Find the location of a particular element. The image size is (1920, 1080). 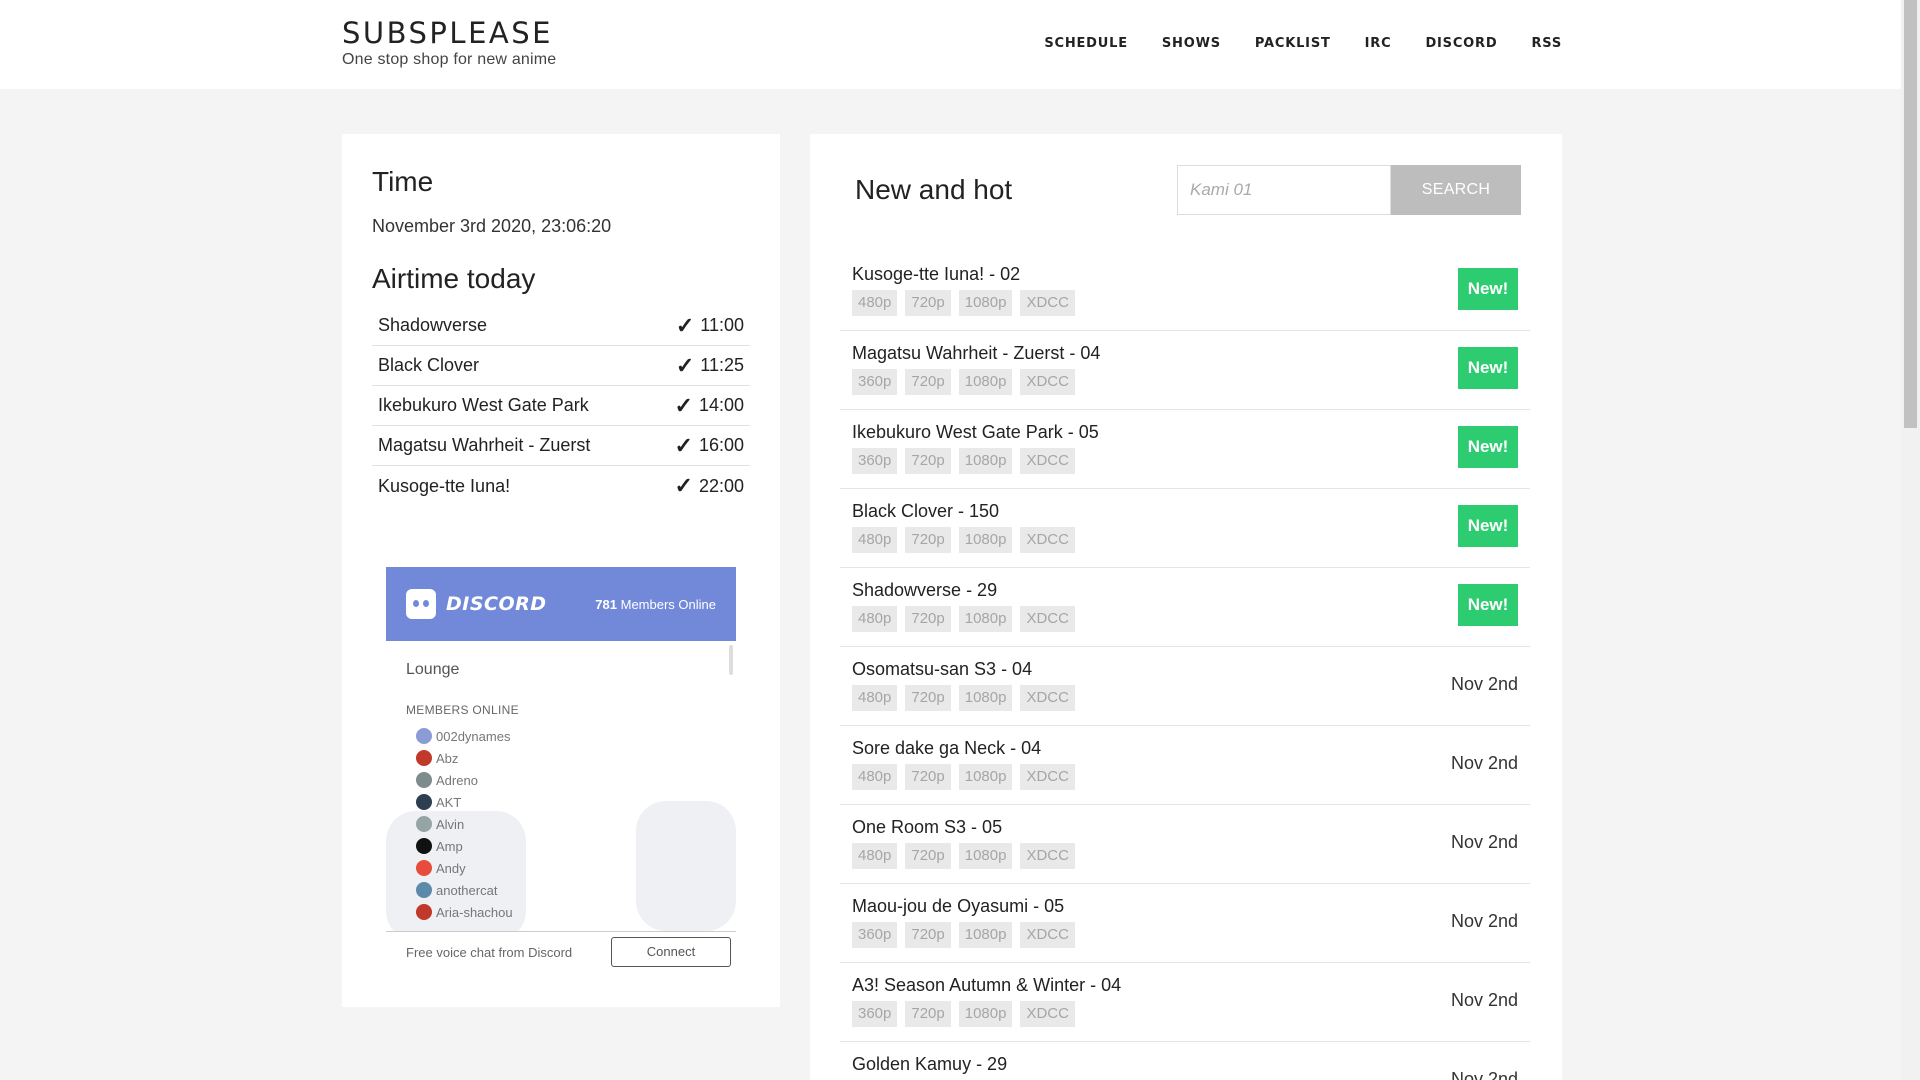

discord-channel: Lounge is located at coordinates (561, 670).